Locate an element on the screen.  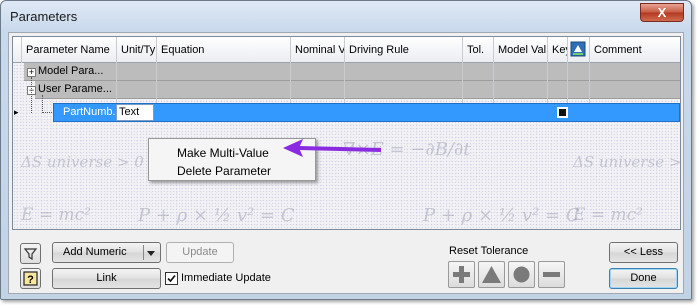
window-title: Parameters is located at coordinates (44, 16).